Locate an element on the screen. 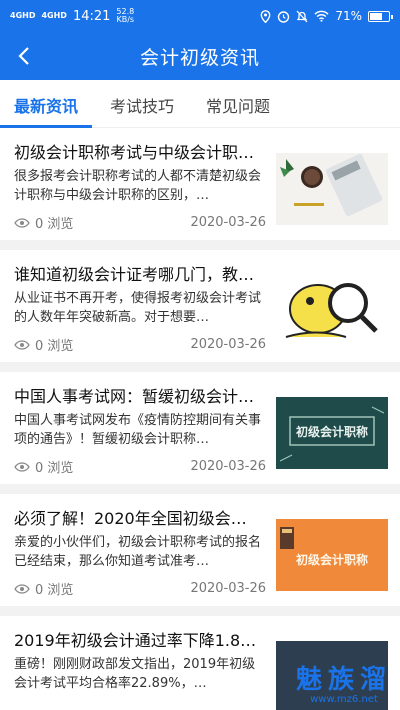  tab-latest-news: 最新资讯 is located at coordinates (46, 110).